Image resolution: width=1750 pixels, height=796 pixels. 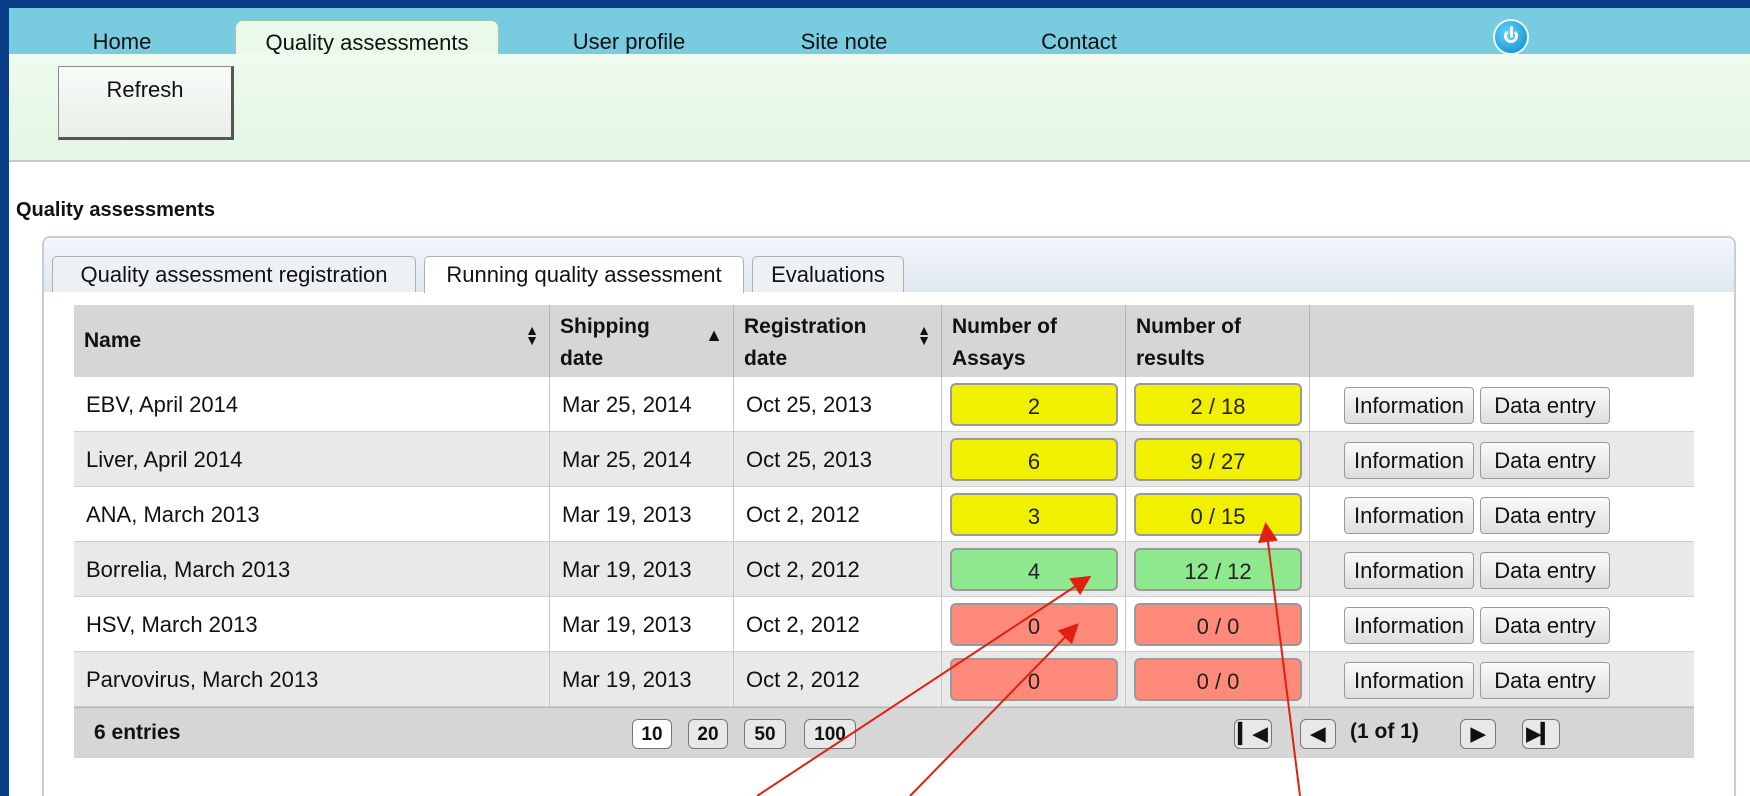 I want to click on assays-status-badge: 2, so click(x=1034, y=404).